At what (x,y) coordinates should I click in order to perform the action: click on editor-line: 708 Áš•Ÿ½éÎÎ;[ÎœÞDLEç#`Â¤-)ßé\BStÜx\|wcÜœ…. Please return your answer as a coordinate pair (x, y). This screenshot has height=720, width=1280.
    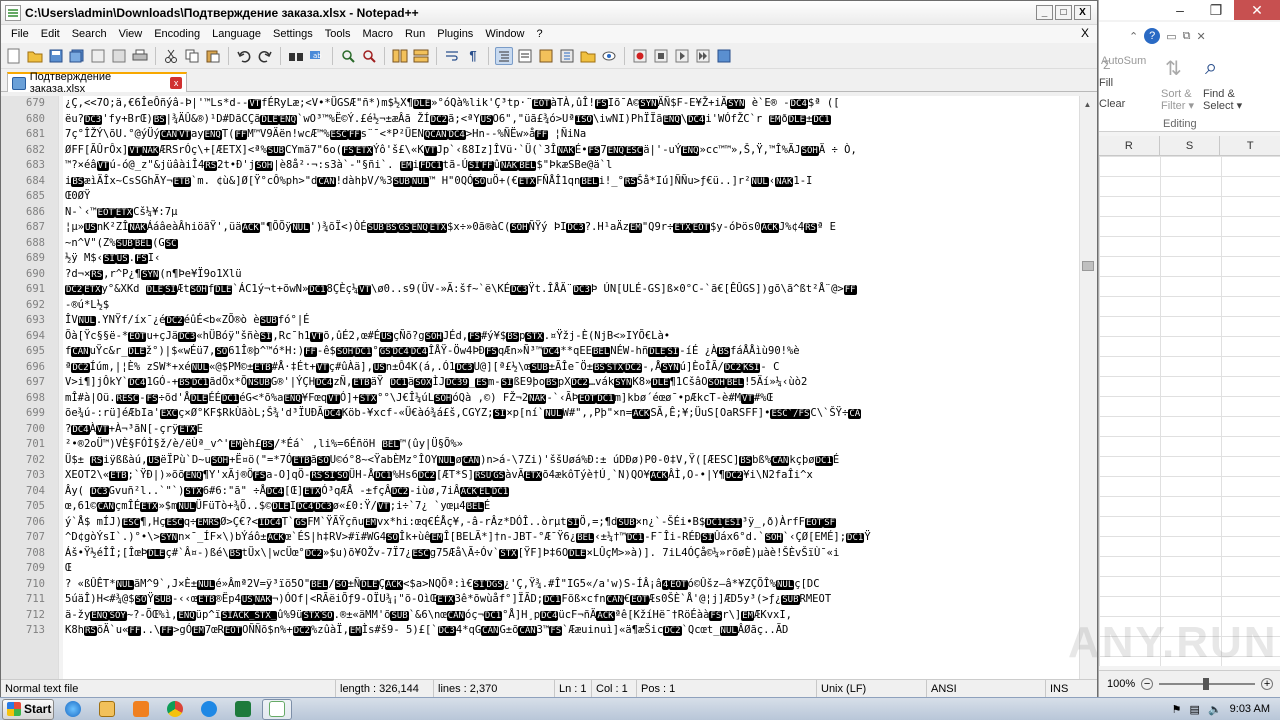
    Looking at the image, I should click on (540, 554).